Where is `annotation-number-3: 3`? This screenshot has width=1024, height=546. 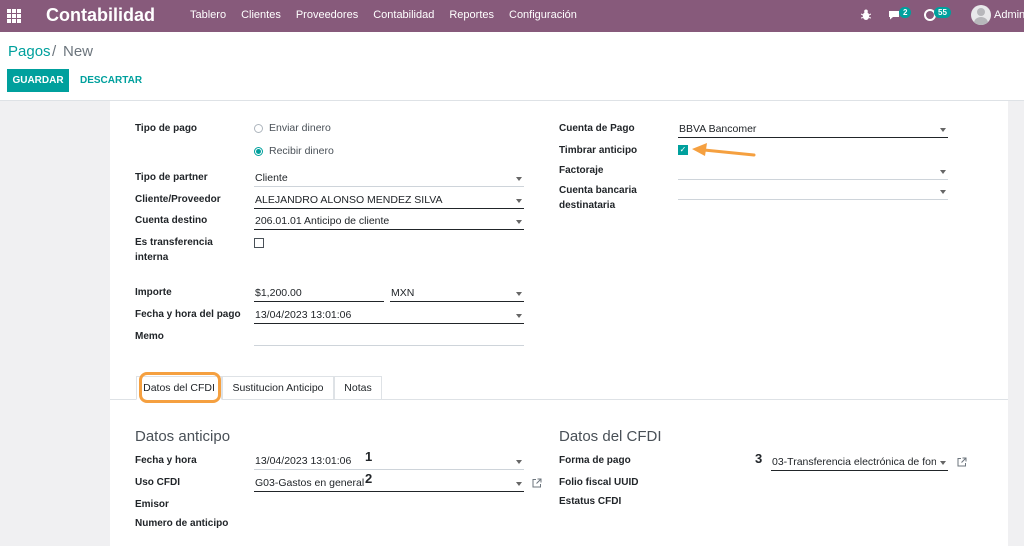
annotation-number-3: 3 is located at coordinates (759, 458).